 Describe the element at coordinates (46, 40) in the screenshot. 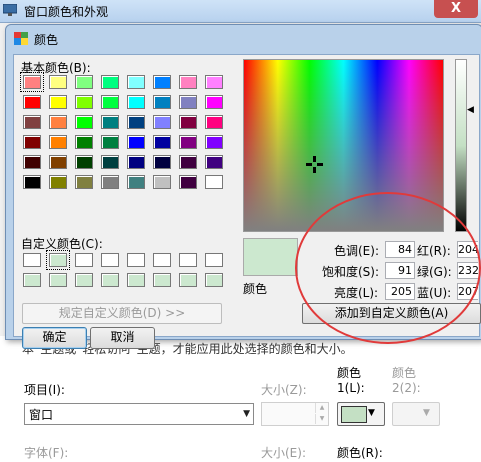

I see `dialog-title: 颜色` at that location.